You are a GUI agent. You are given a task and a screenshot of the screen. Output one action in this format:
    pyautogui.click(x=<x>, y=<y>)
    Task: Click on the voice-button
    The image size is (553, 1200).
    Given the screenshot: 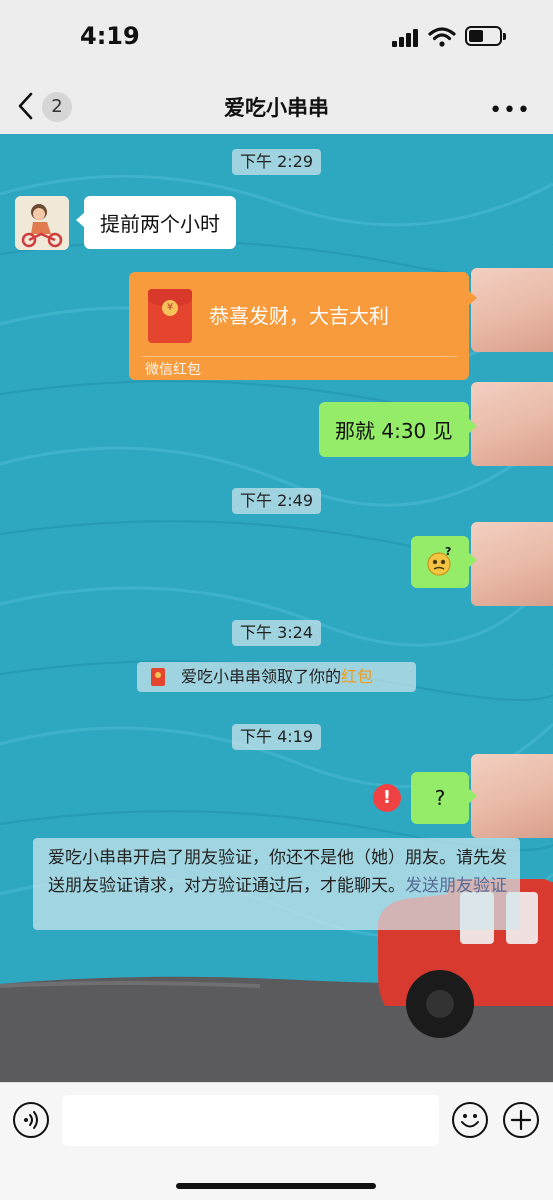 What is the action you would take?
    pyautogui.click(x=31, y=1120)
    